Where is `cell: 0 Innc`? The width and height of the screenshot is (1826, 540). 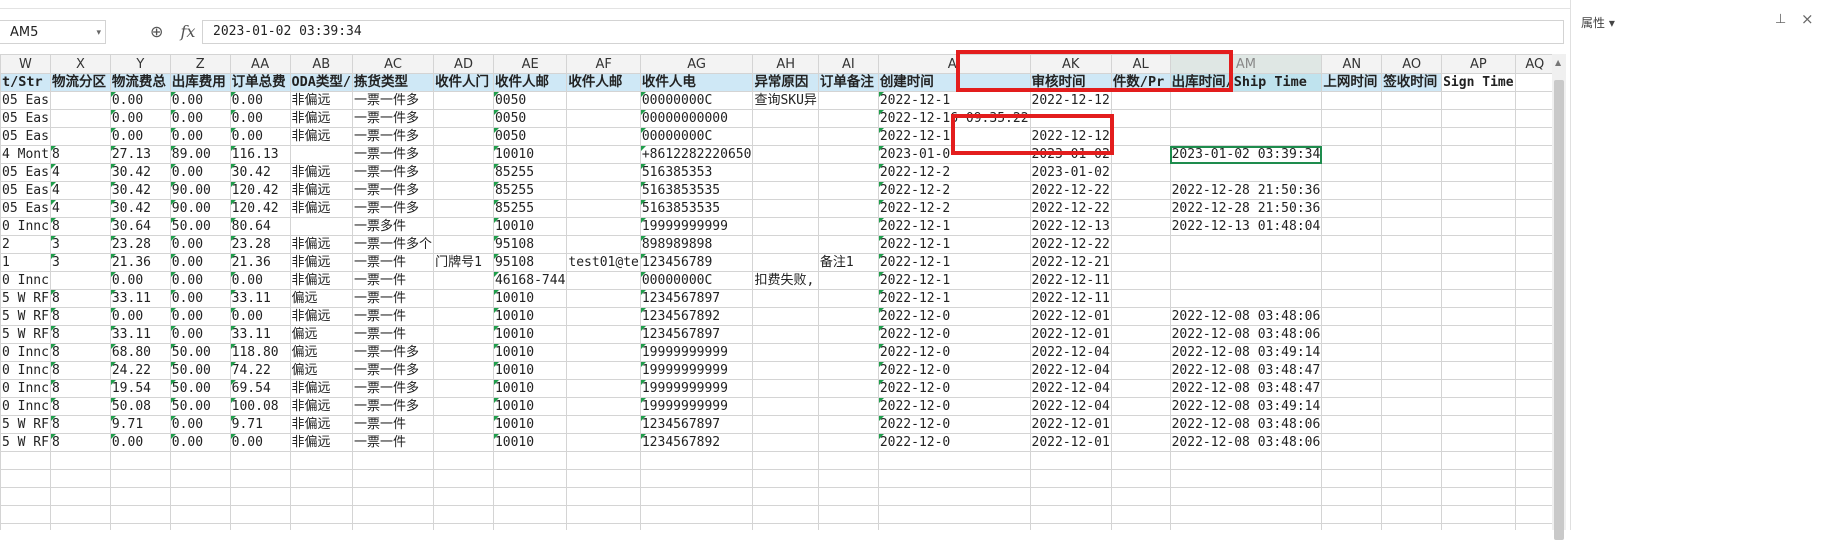 cell: 0 Innc is located at coordinates (25, 388).